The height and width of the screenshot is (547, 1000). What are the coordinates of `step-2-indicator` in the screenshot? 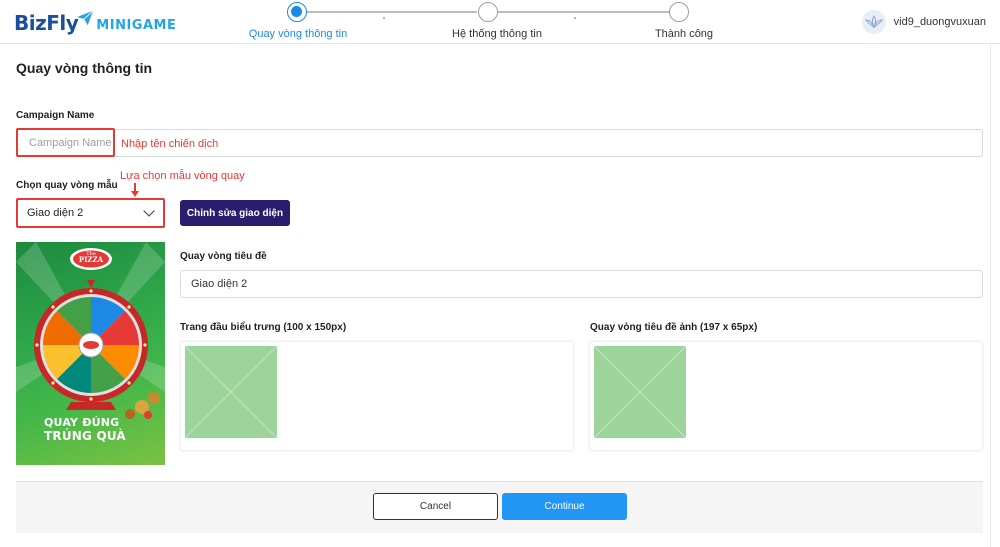 It's located at (488, 12).